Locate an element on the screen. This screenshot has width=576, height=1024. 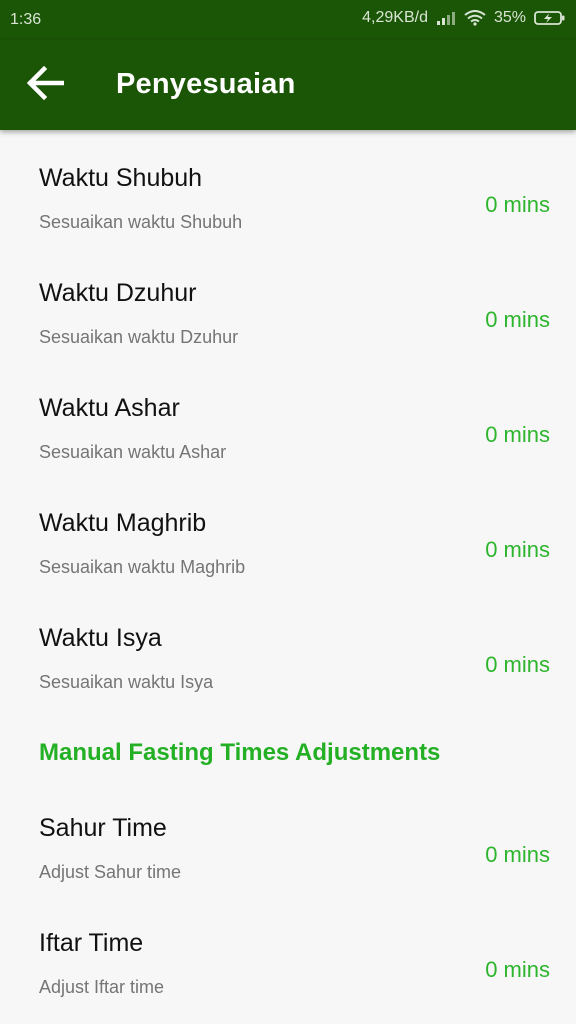
pref-summary: Sesuaikan waktu Dzuhur is located at coordinates (139, 337).